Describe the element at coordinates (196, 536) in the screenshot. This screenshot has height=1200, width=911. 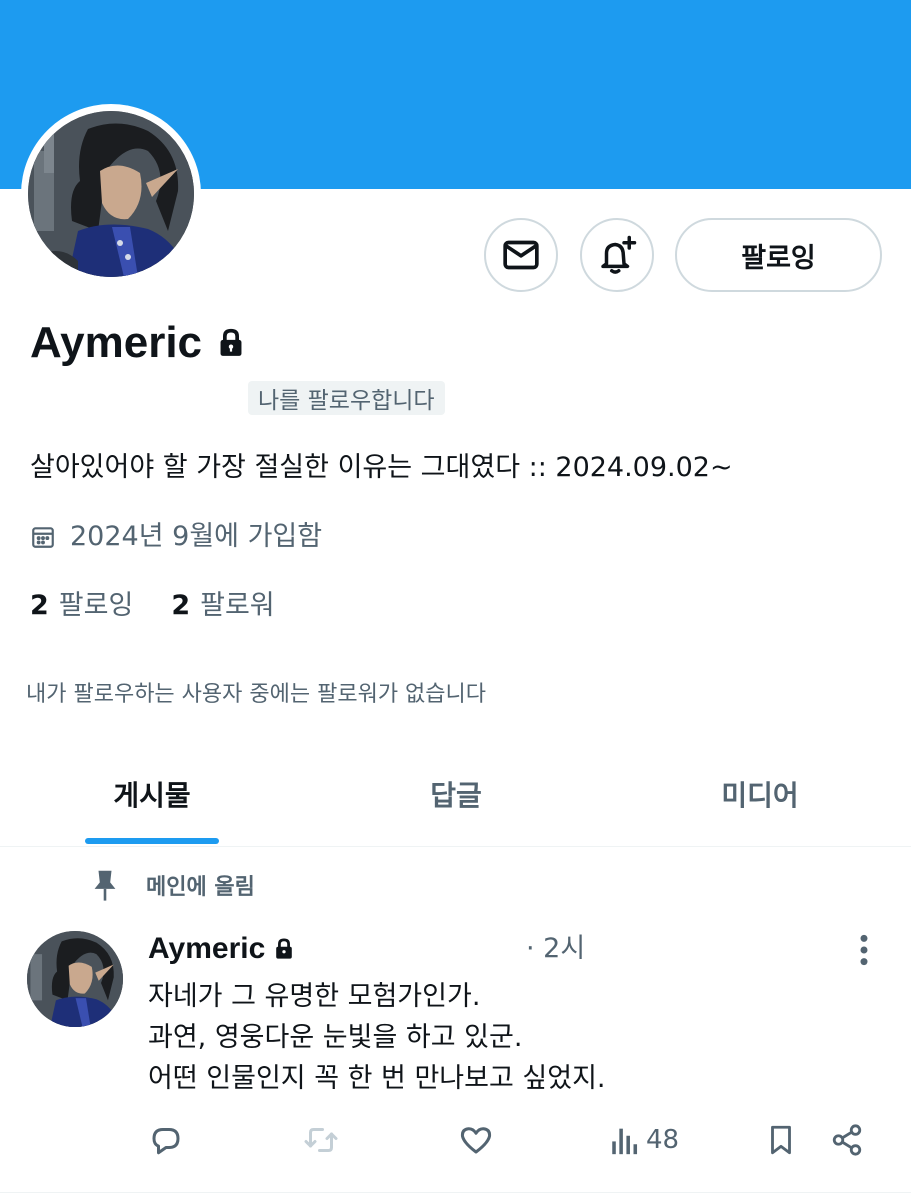
I see `joined-text: 2024년 9월에 가입함` at that location.